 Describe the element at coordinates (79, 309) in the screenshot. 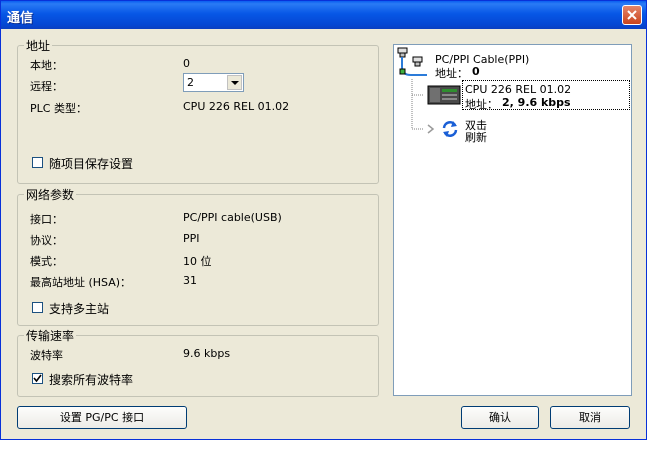

I see `multimaster-label: 支持多主站` at that location.